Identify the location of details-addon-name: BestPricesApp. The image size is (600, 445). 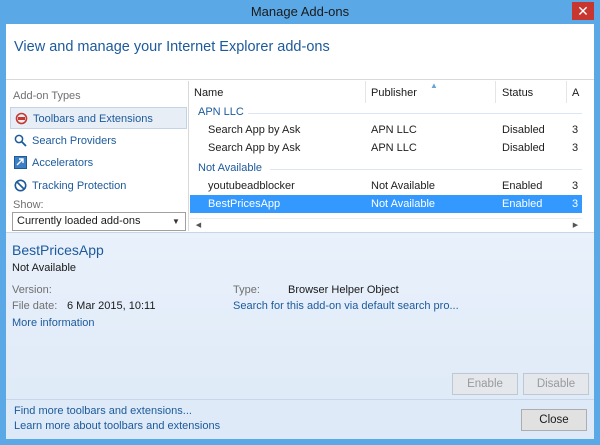
(58, 250).